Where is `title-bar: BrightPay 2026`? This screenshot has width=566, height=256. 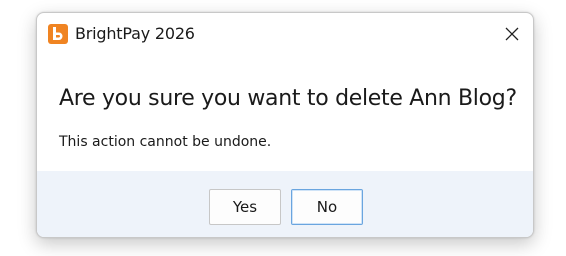
title-bar: BrightPay 2026 is located at coordinates (285, 34).